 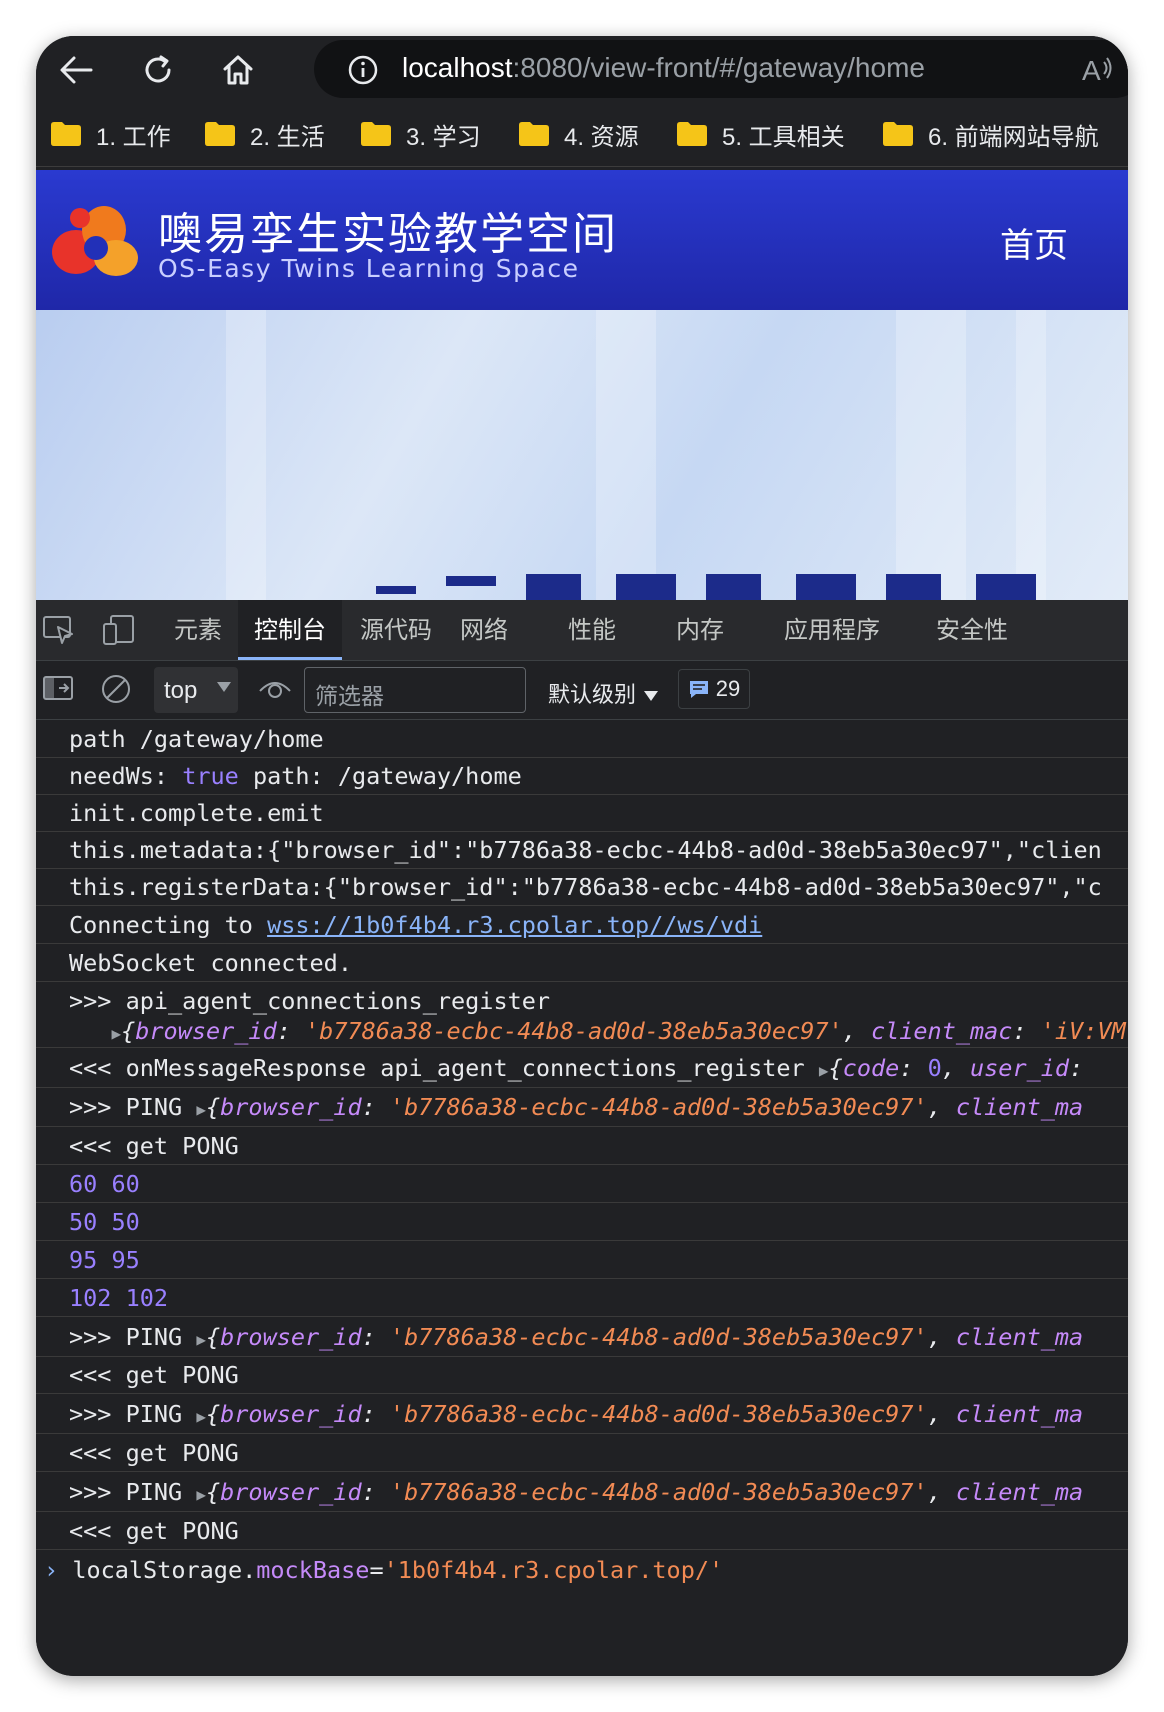 What do you see at coordinates (1013, 137) in the screenshot?
I see `bookmark-label: 6. 前端网站导航` at bounding box center [1013, 137].